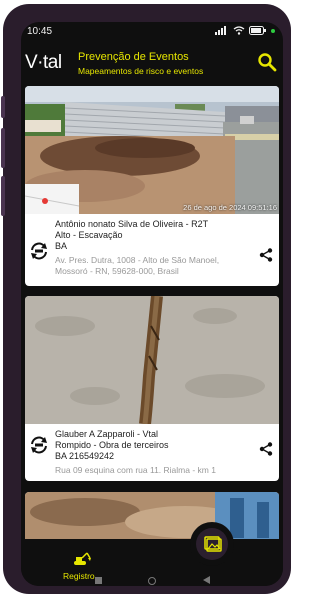  I want to click on event-card, so click(152, 515).